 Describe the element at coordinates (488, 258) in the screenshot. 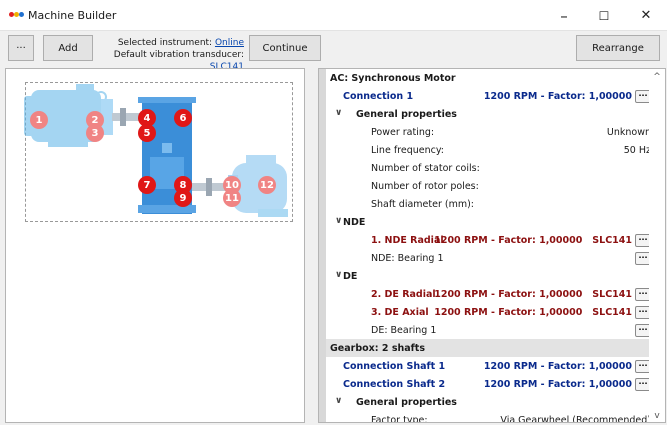

I see `bearing-row: NDE: Bearing 1 ···` at that location.